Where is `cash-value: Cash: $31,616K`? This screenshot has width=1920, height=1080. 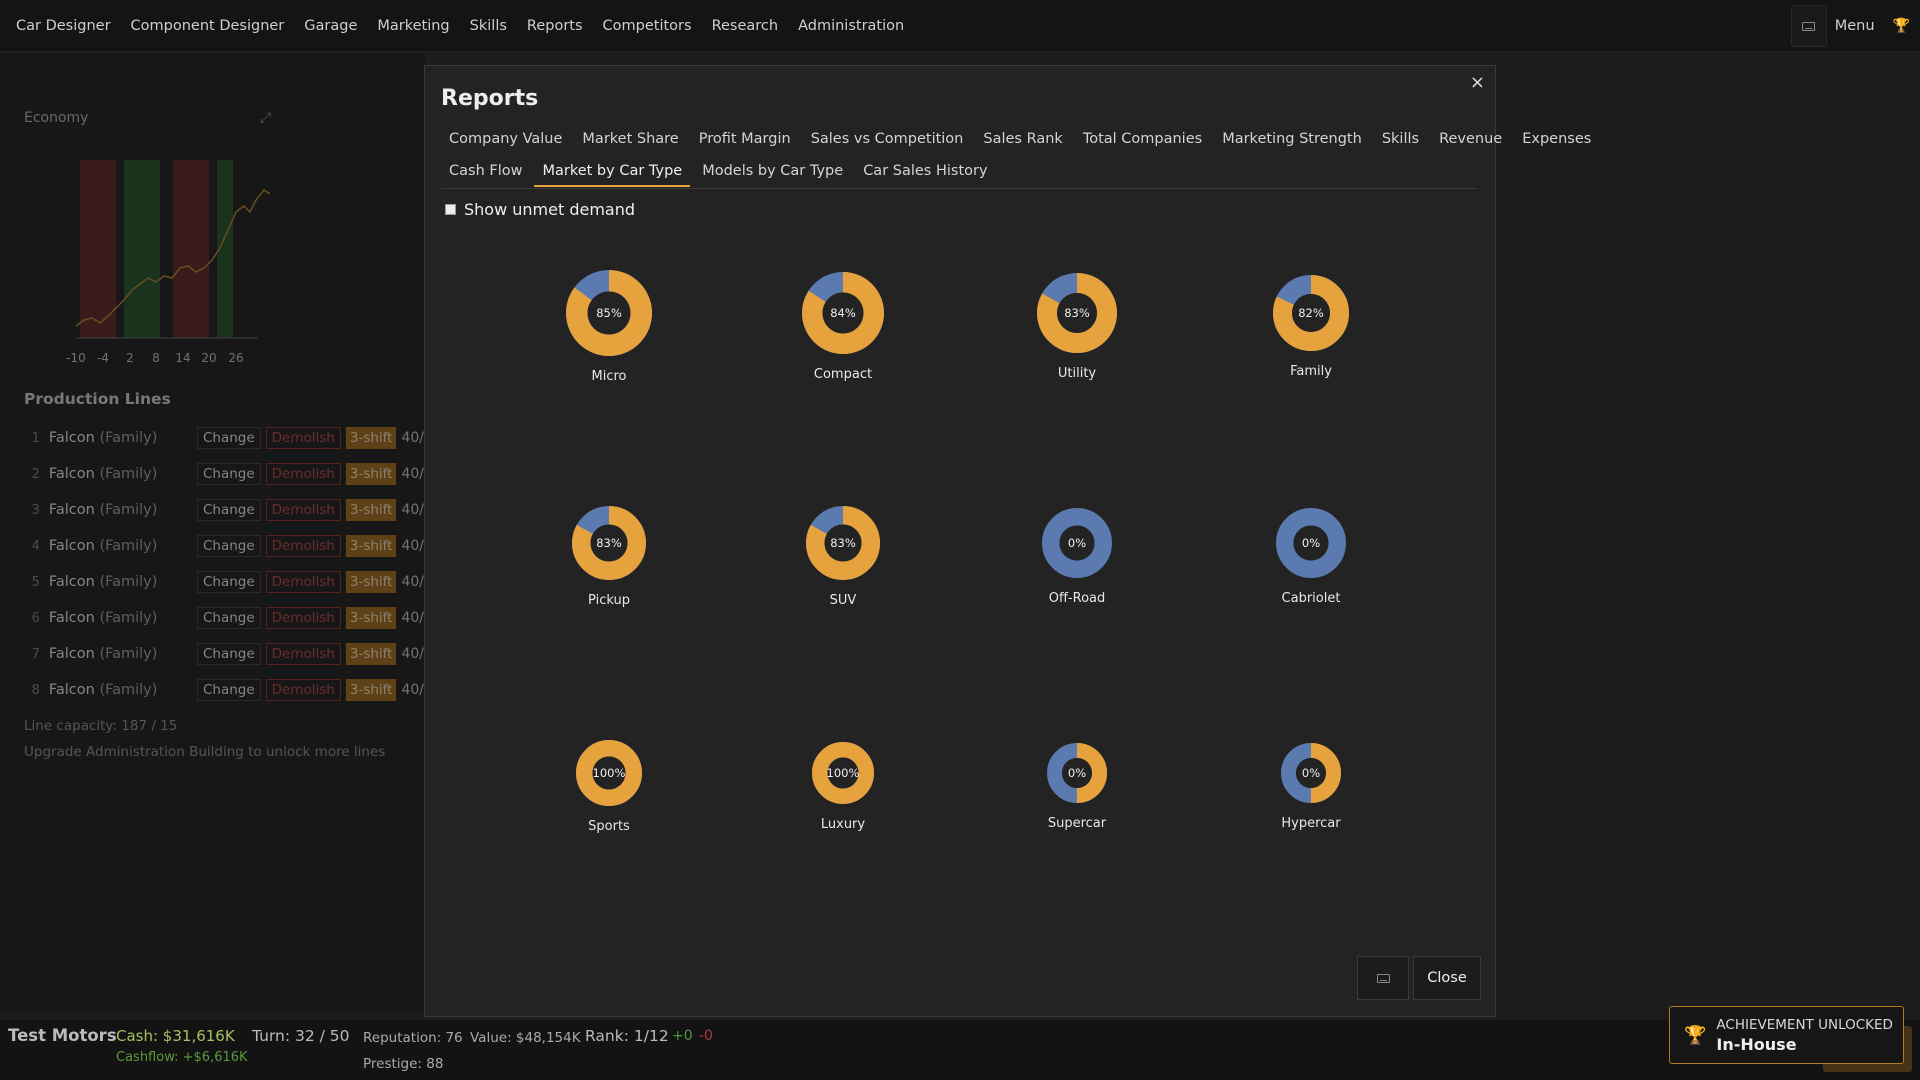 cash-value: Cash: $31,616K is located at coordinates (175, 1036).